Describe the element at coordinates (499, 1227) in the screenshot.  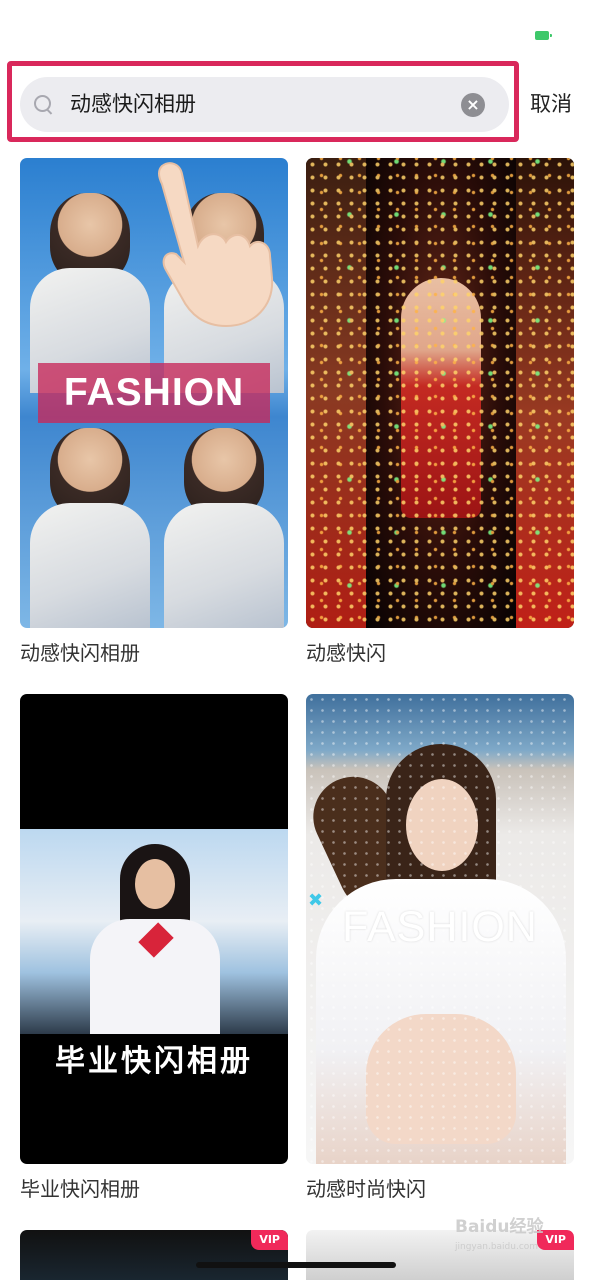
I see `watermark-brand: Baidu经验` at that location.